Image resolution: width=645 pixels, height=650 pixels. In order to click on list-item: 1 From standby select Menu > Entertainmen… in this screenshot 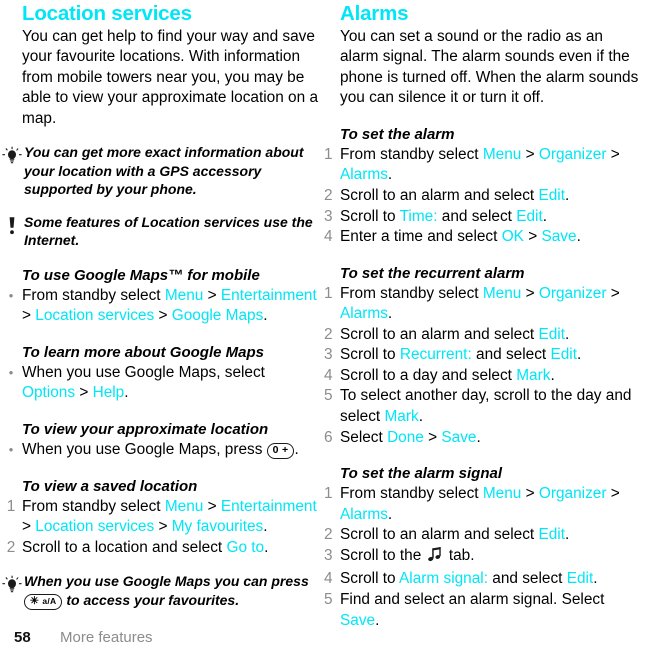, I will do `click(159, 517)`.